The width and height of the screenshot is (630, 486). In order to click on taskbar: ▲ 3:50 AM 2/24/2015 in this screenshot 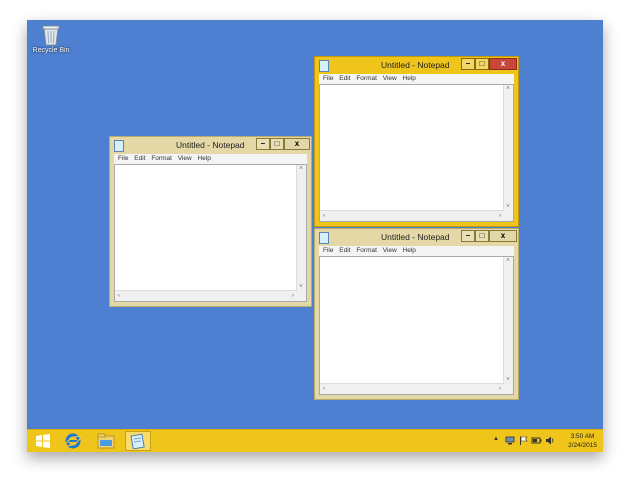, I will do `click(315, 440)`.